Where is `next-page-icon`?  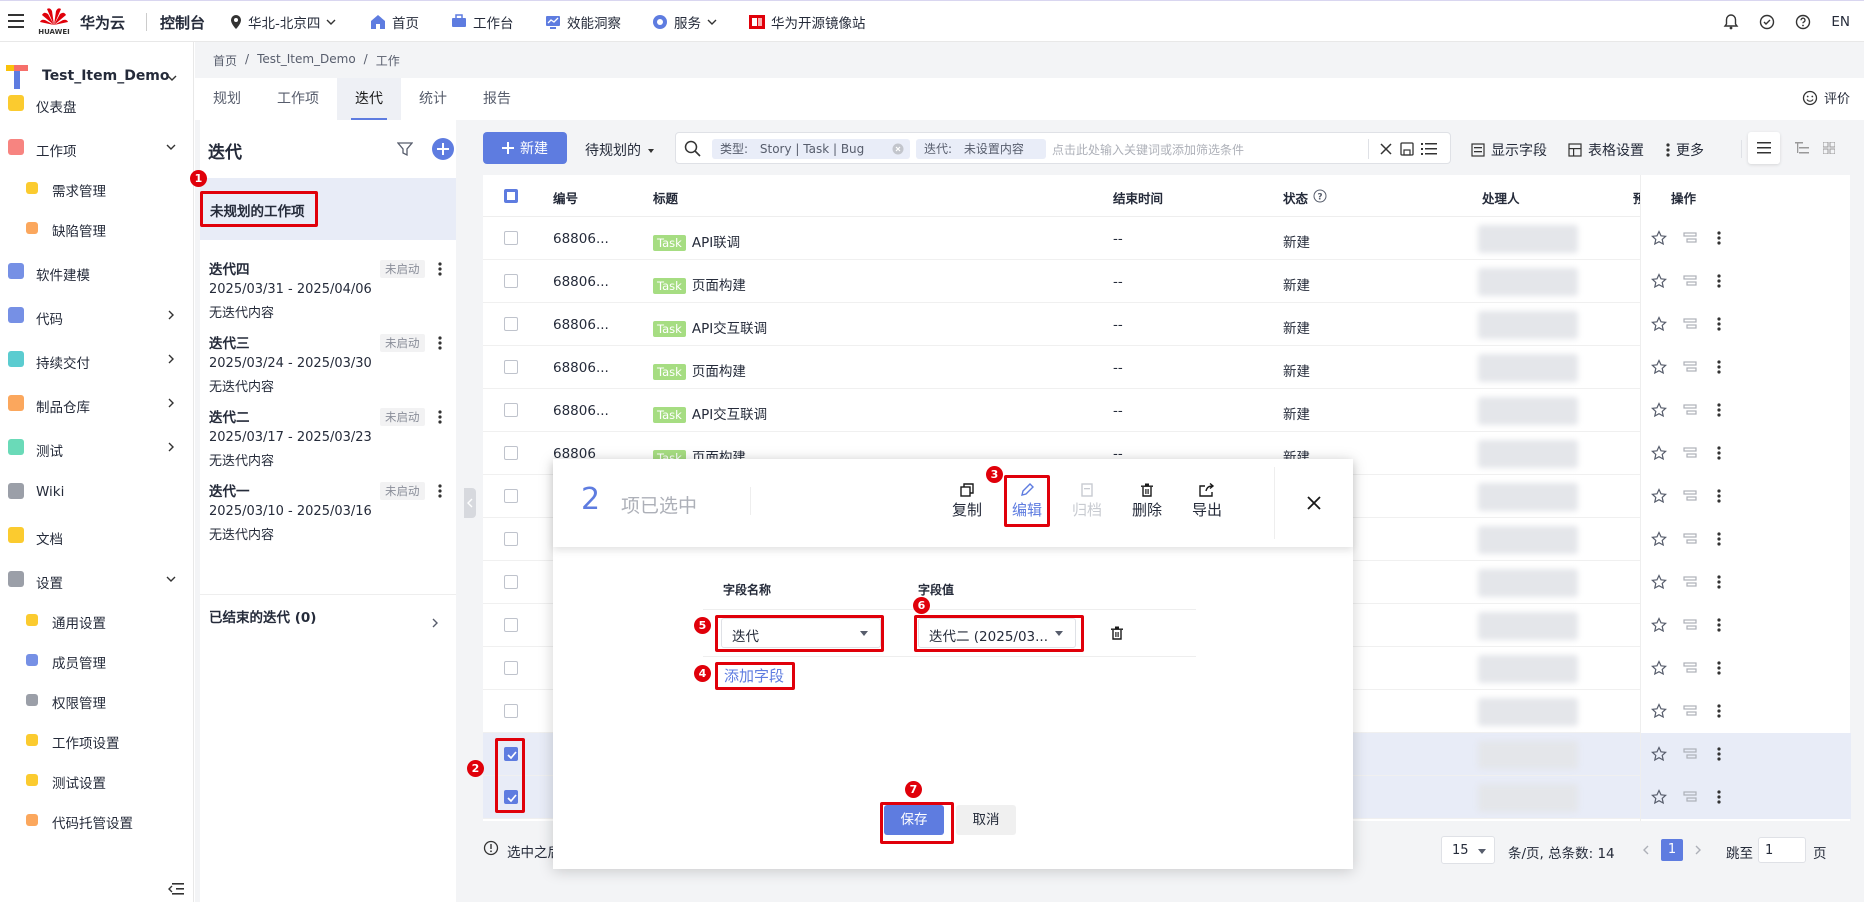
next-page-icon is located at coordinates (1698, 850).